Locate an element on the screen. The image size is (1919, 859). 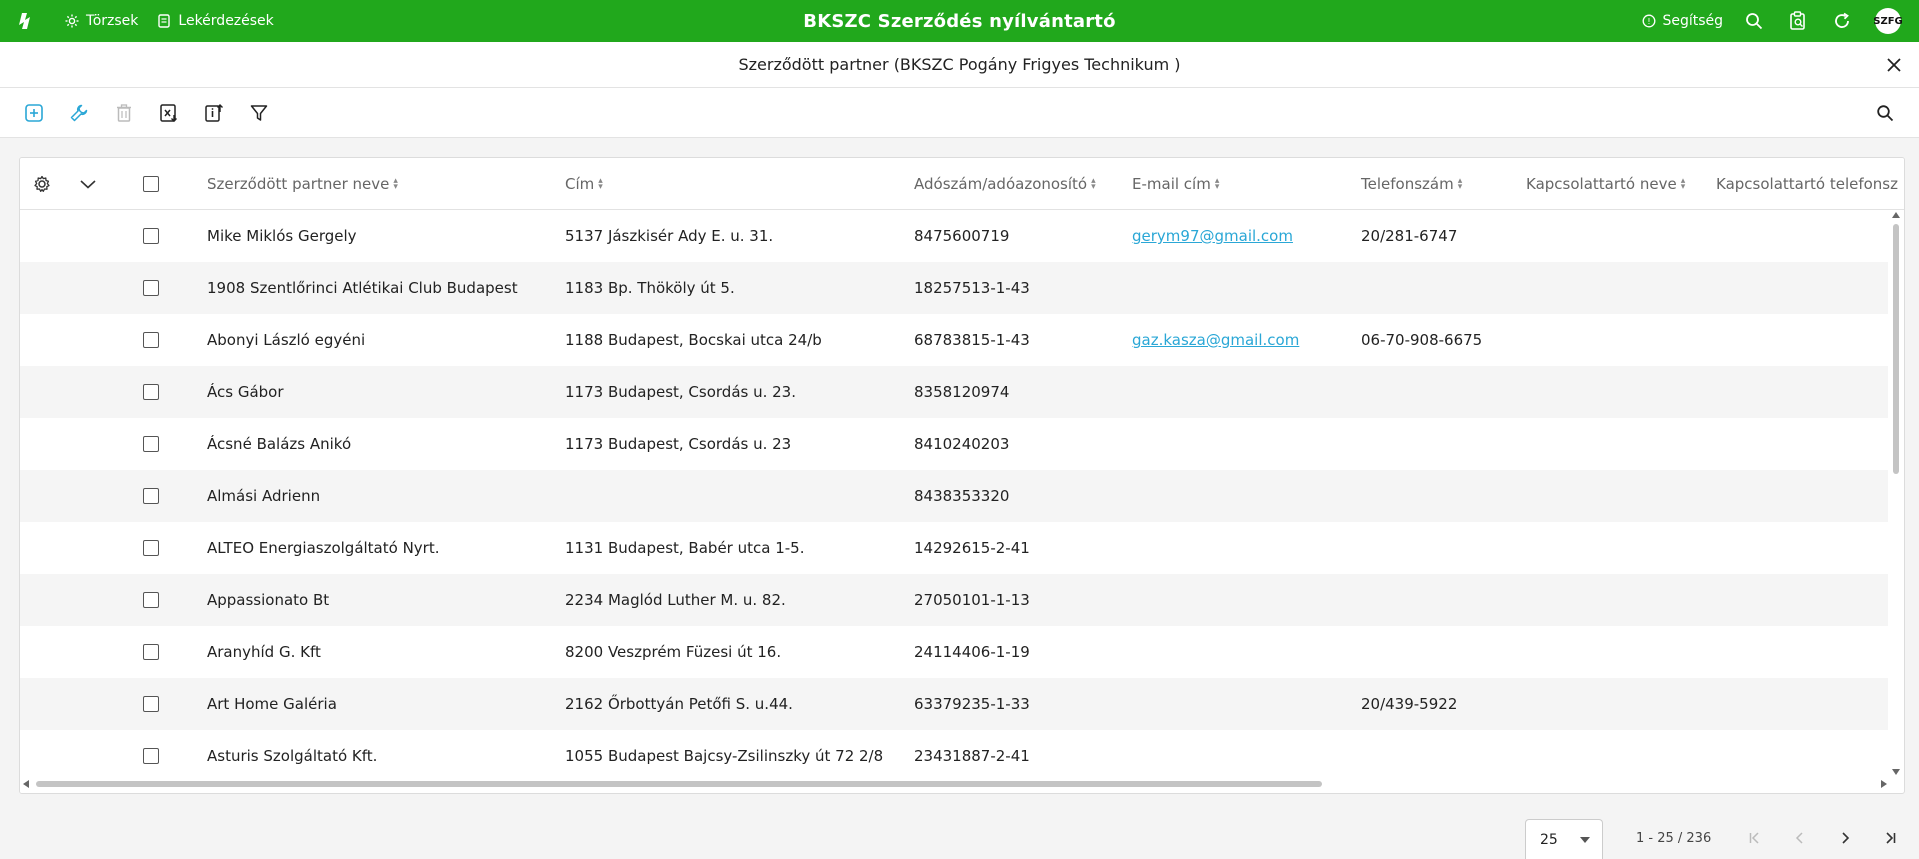
cell-address: 1131 Budapest, Babér utca 1-5. is located at coordinates (685, 548).